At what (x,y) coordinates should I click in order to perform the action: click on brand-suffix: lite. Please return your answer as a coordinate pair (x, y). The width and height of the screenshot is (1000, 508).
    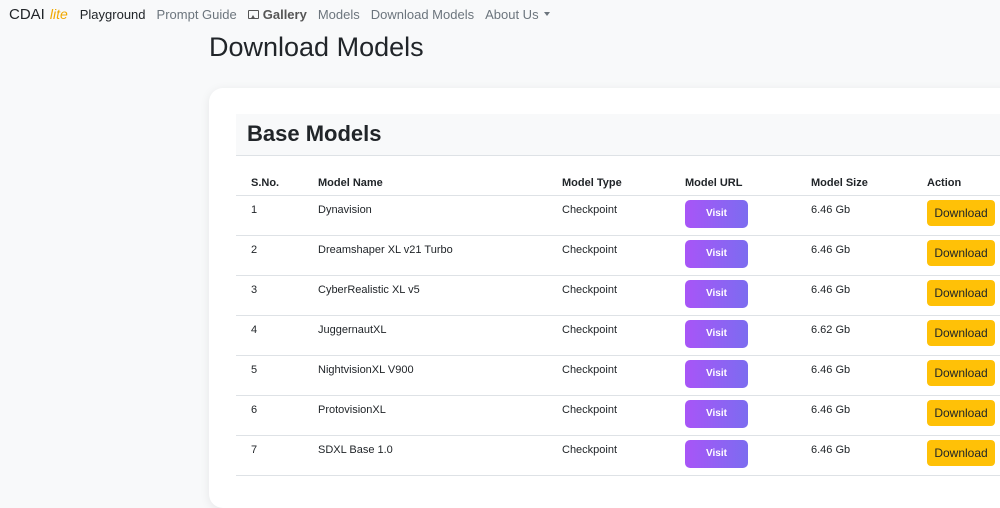
    Looking at the image, I should click on (58, 13).